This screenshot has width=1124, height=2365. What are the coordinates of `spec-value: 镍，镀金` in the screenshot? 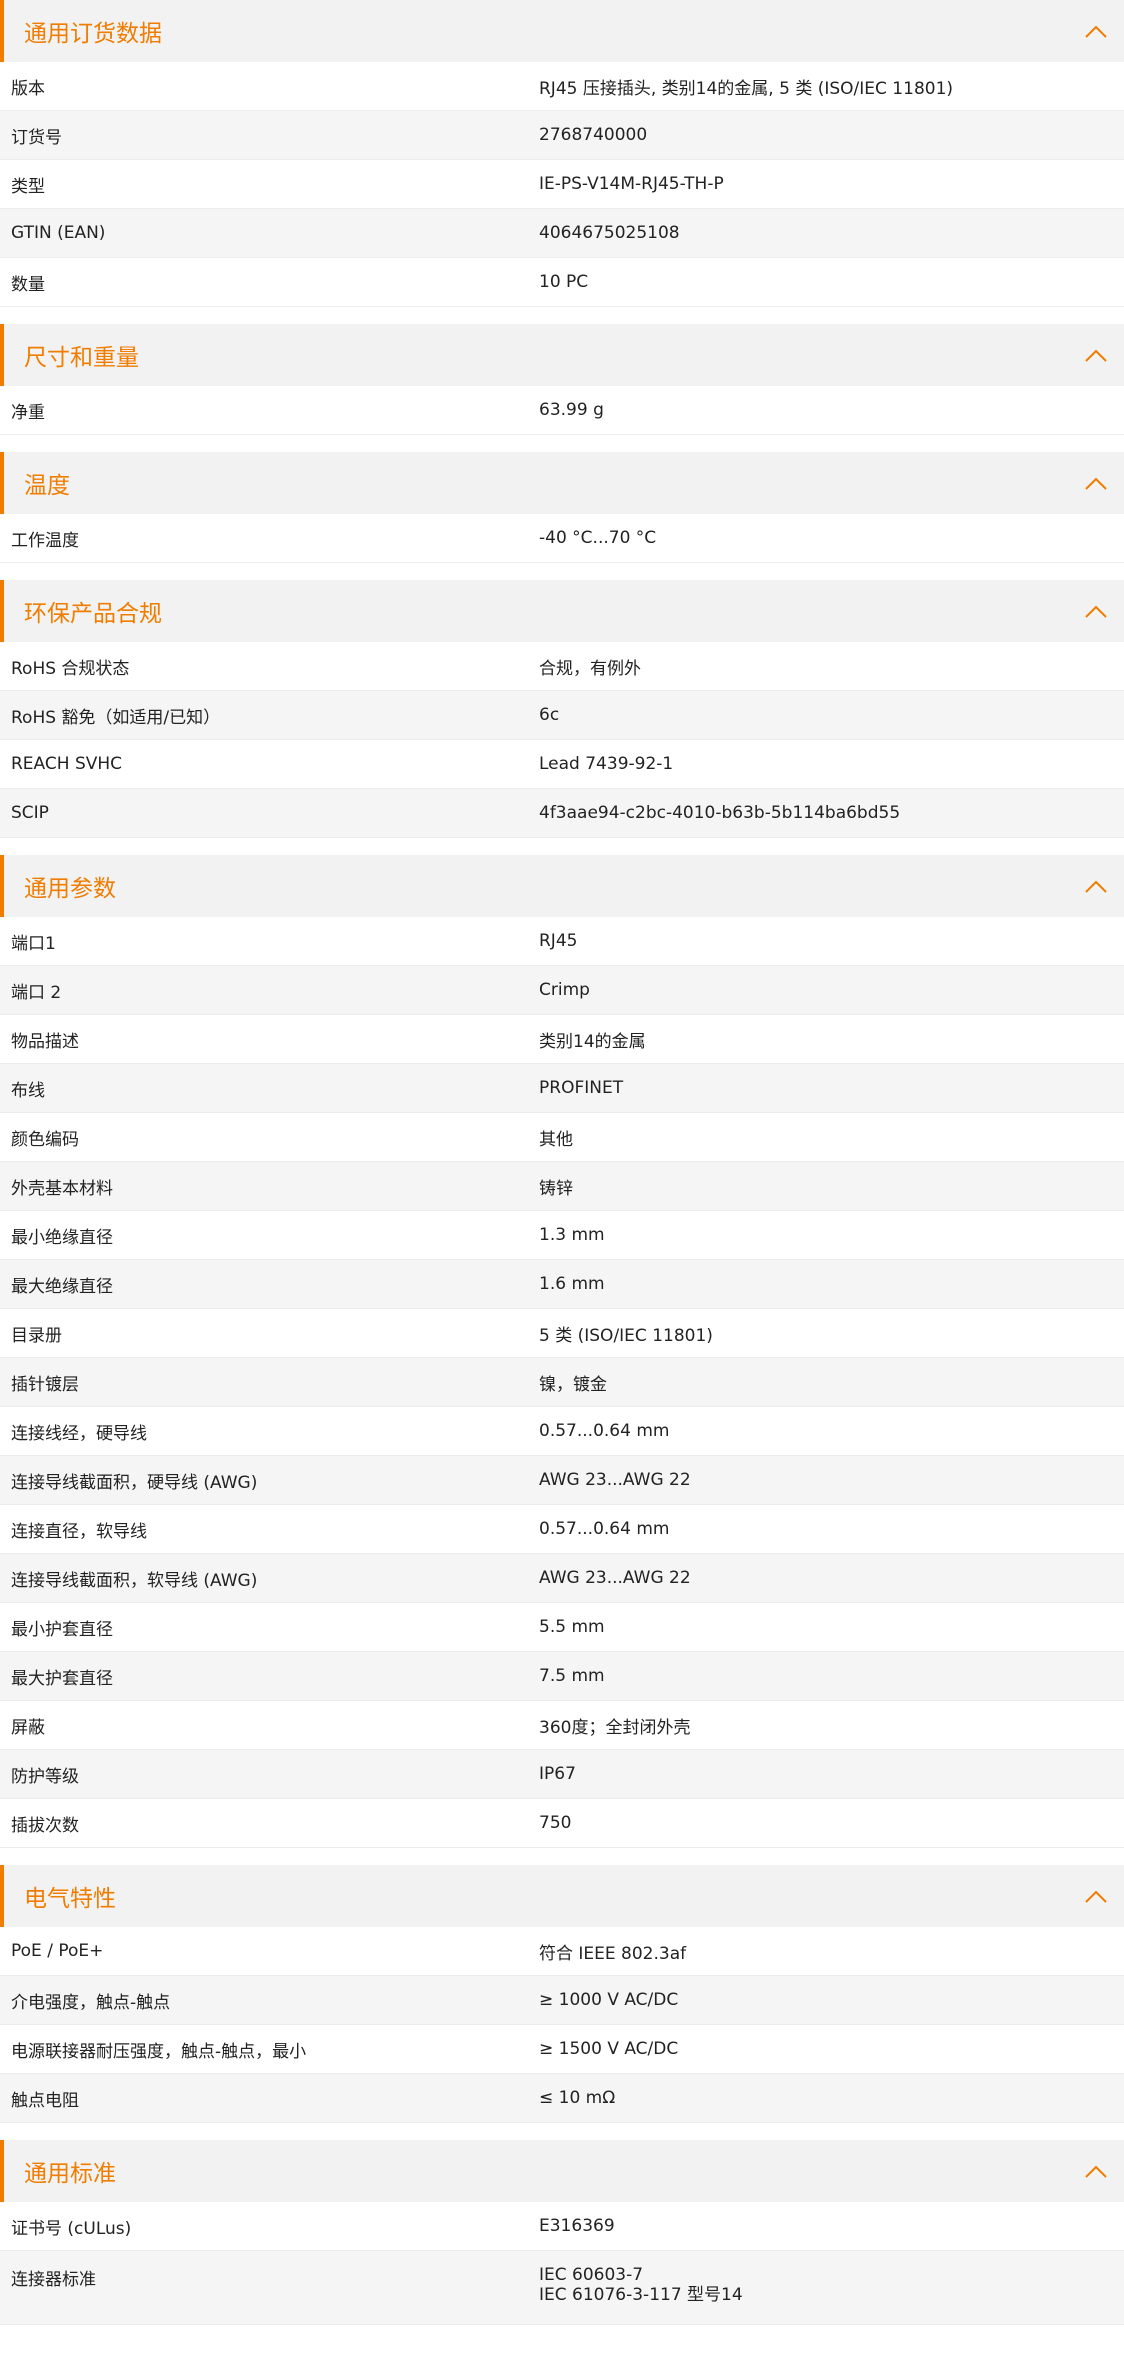 It's located at (573, 1384).